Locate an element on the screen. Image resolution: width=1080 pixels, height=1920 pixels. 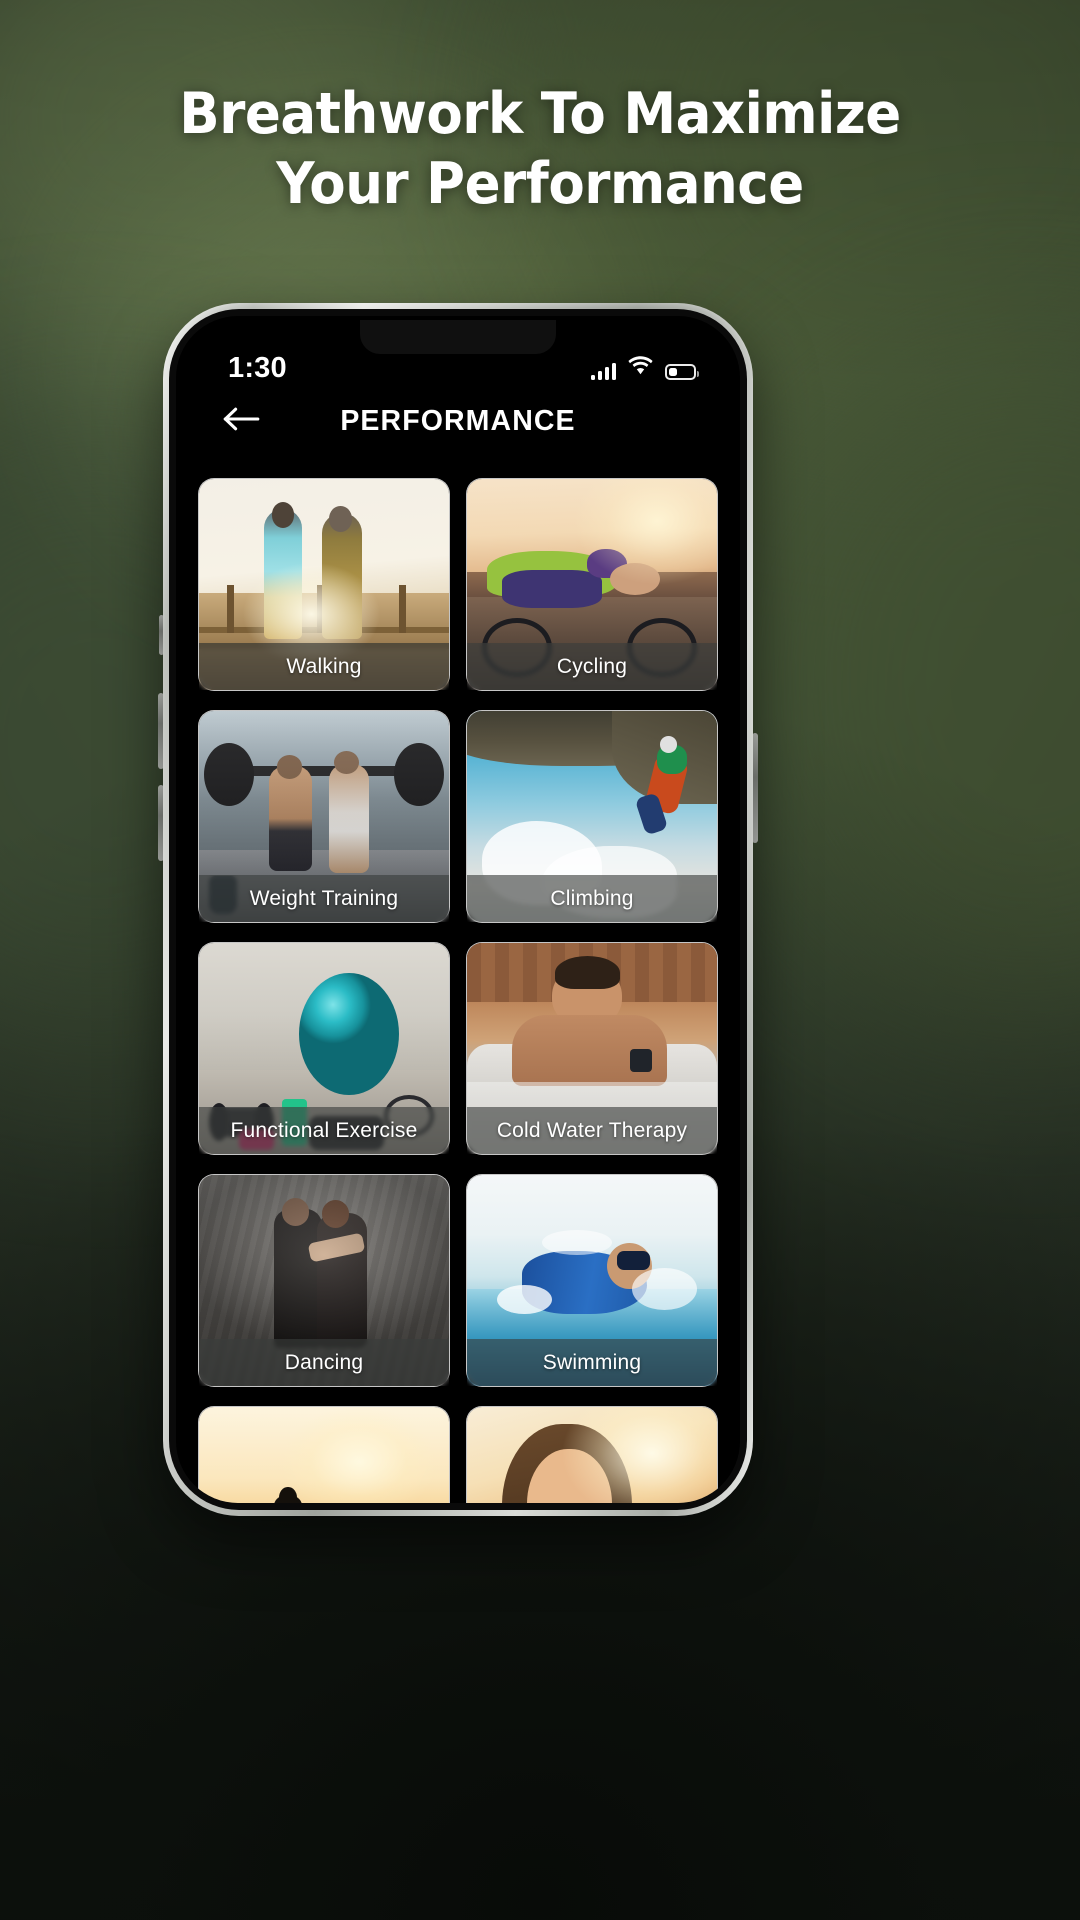
activity-card-functional-exercise: Functional Exercise is located at coordinates (324, 1048).